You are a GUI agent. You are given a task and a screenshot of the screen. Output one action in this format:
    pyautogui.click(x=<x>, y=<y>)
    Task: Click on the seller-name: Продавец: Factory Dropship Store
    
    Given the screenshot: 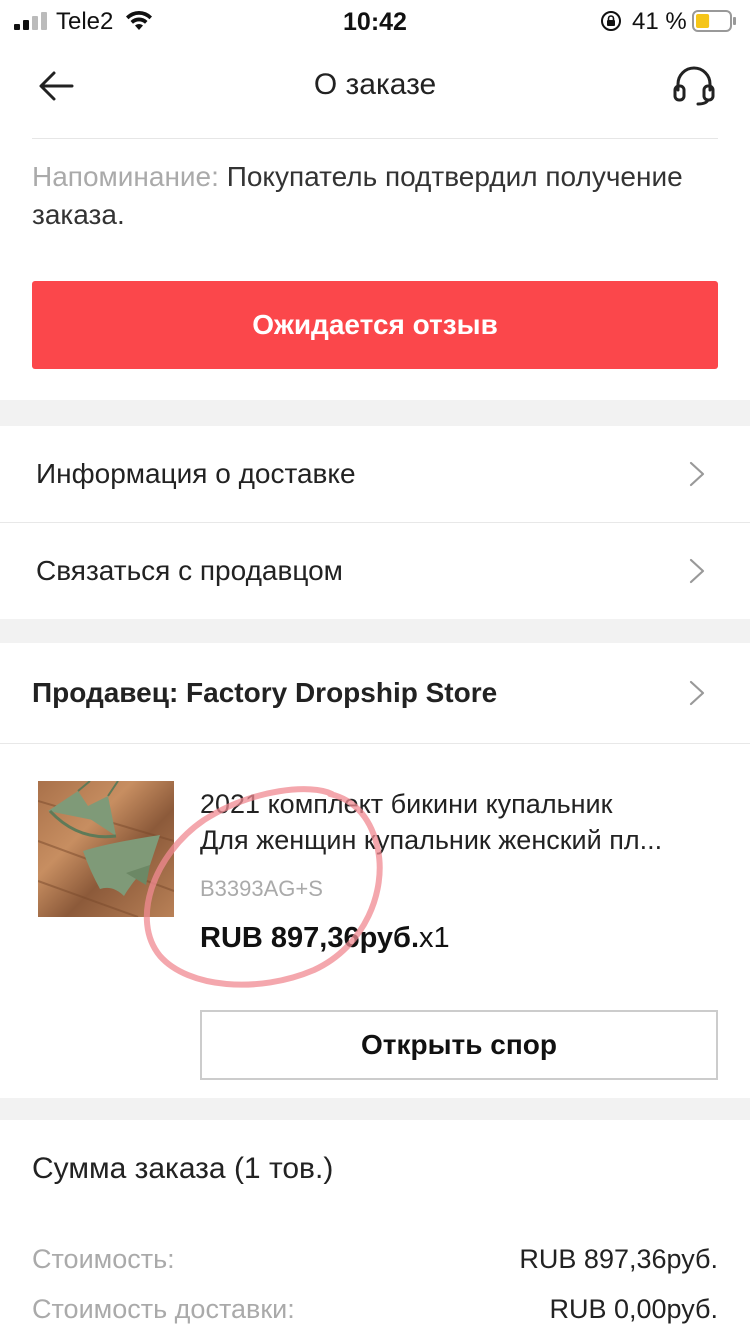 What is the action you would take?
    pyautogui.click(x=265, y=692)
    